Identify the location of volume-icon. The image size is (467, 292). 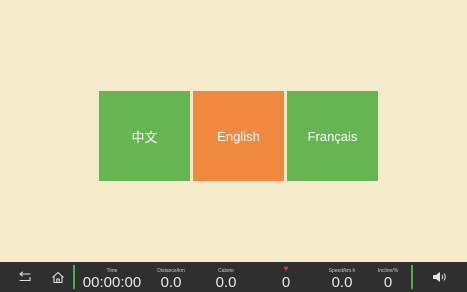
(439, 277).